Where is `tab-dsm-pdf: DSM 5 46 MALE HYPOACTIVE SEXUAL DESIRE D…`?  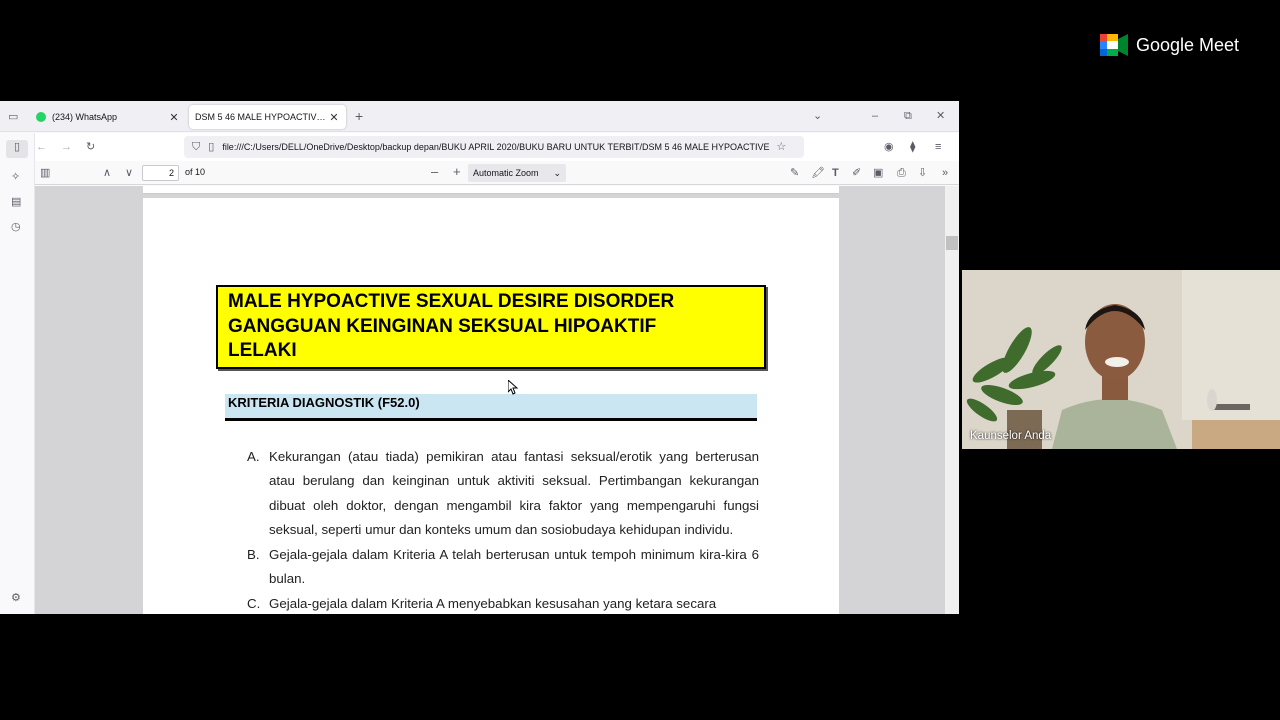
tab-dsm-pdf: DSM 5 46 MALE HYPOACTIVE SEXUAL DESIRE D… is located at coordinates (267, 117).